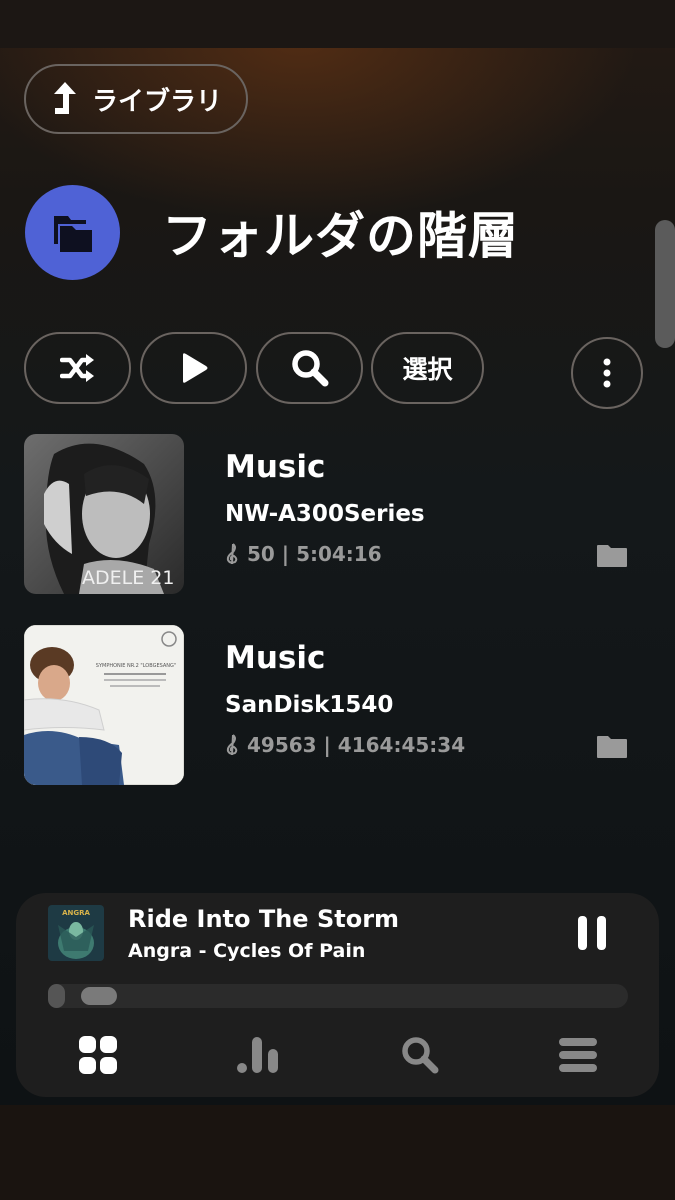 This screenshot has height=1200, width=675. Describe the element at coordinates (76, 933) in the screenshot. I see `now-playing-art: ANGRA` at that location.